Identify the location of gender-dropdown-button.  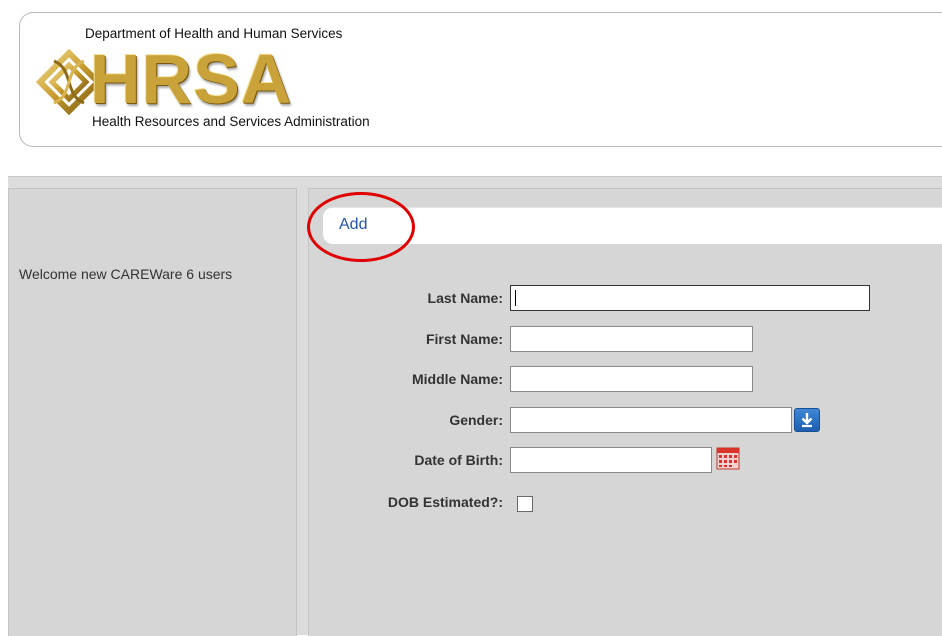
(807, 420).